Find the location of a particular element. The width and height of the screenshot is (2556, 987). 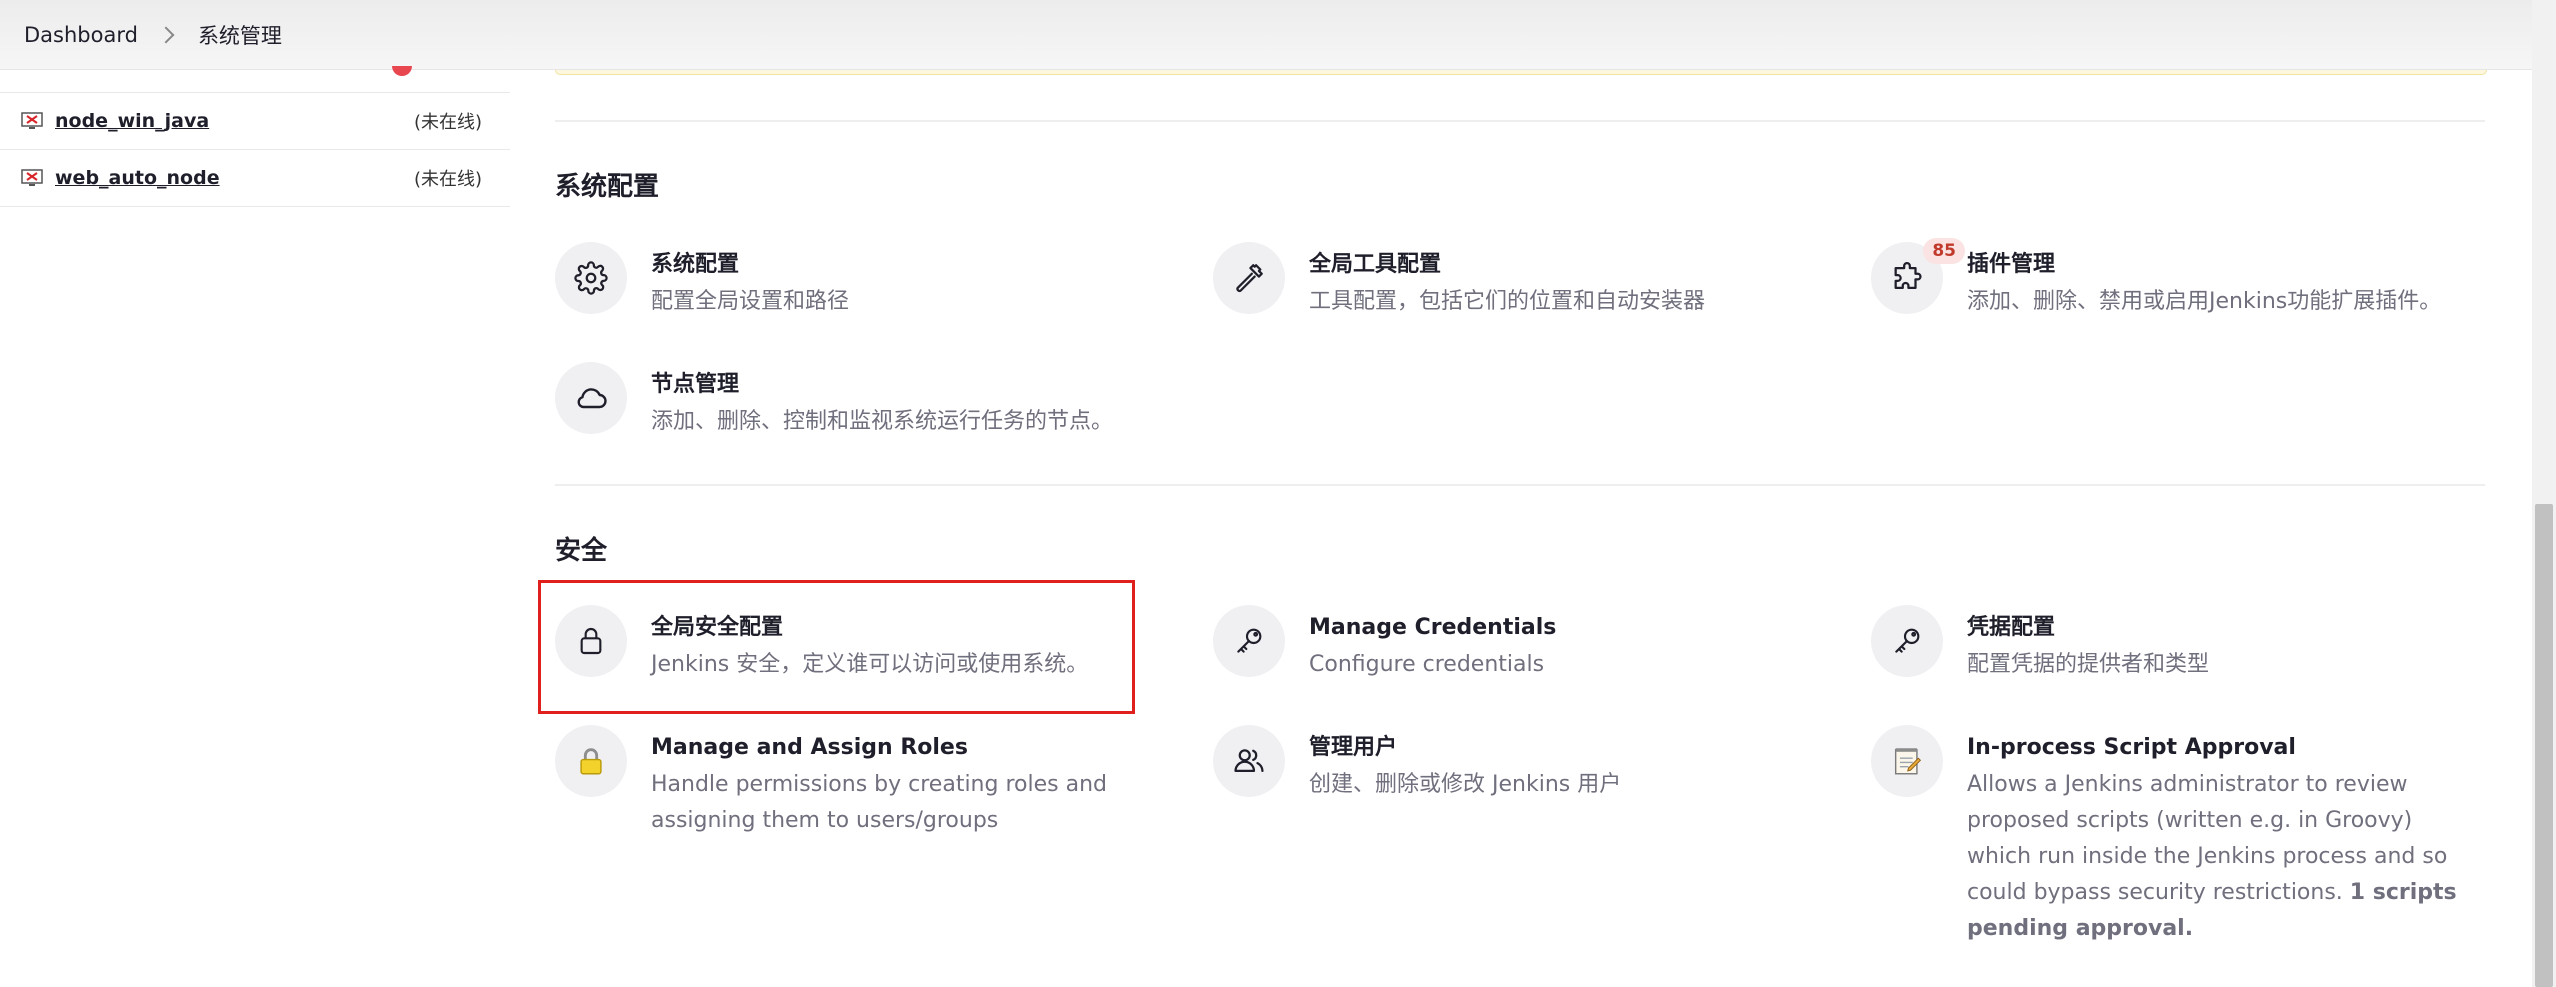

item-title: Manage and Assign Roles is located at coordinates (809, 747).